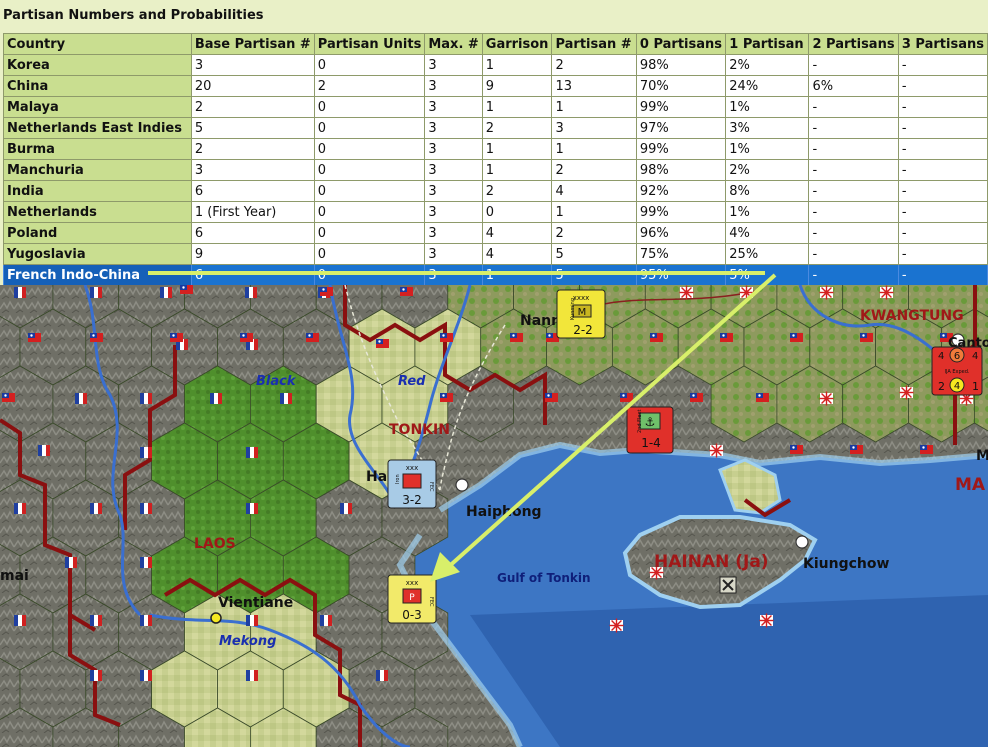 The height and width of the screenshot is (747, 988). I want to click on column-header-partisan-units: Partisan Units, so click(369, 44).